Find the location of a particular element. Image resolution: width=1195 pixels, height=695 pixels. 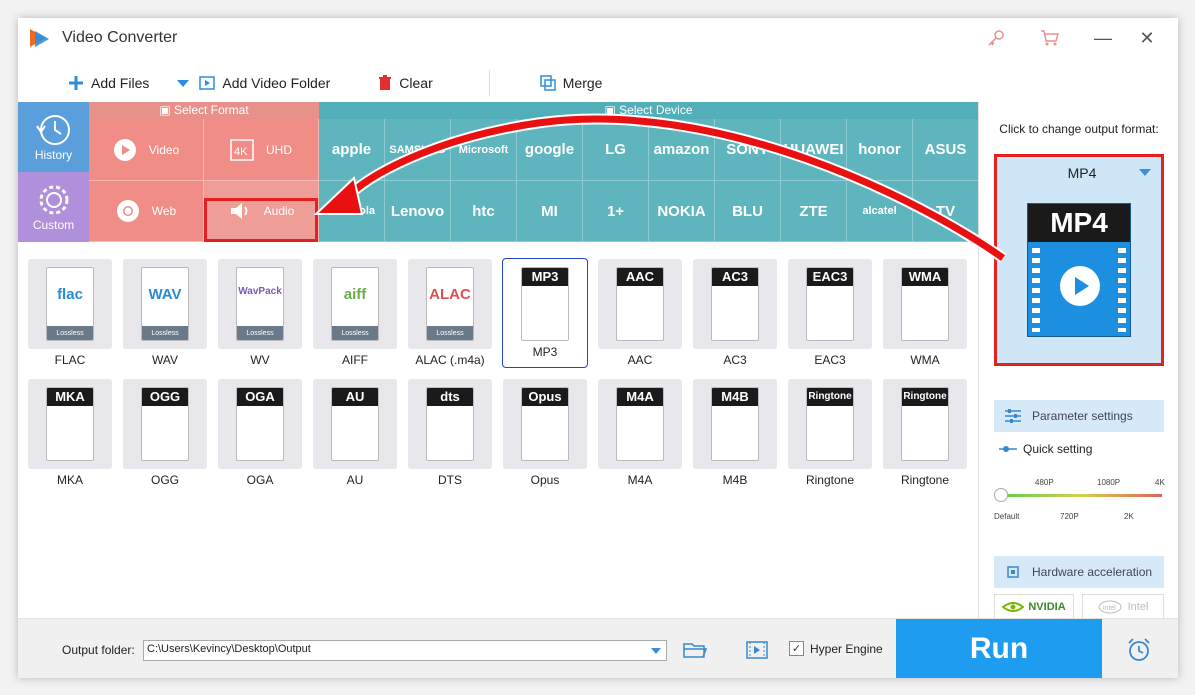

format-tile: AAC is located at coordinates (640, 304).